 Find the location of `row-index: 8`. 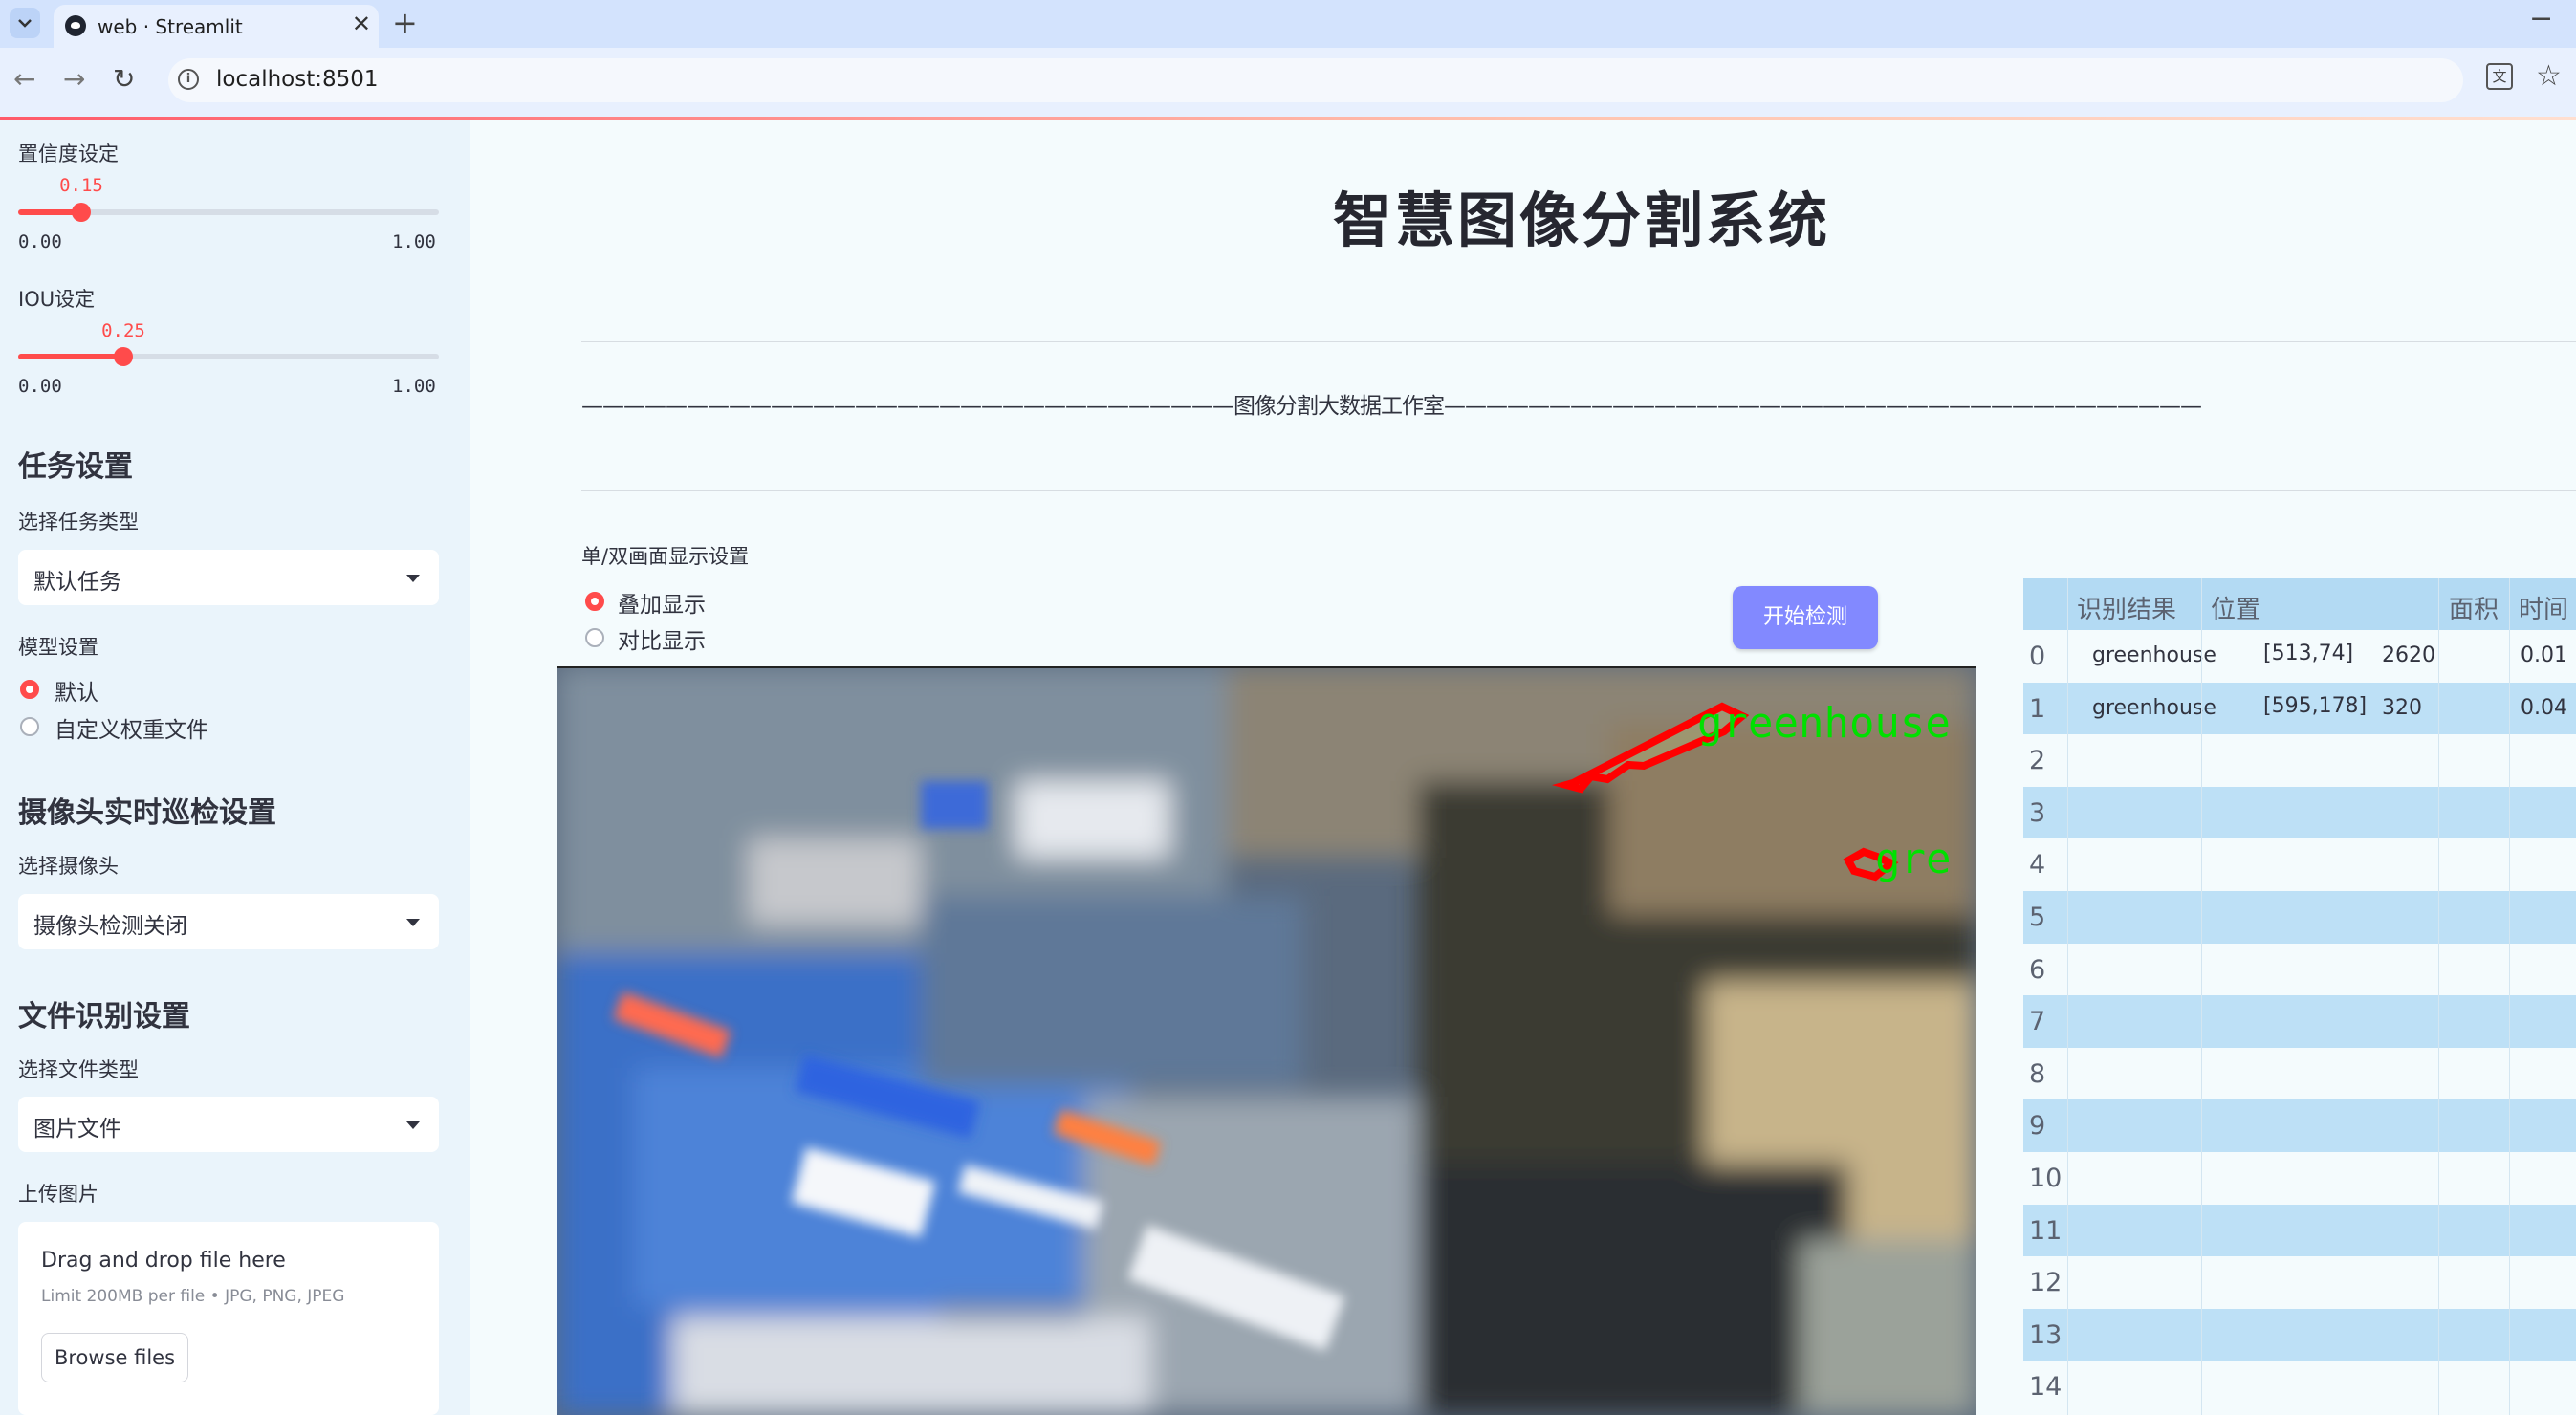

row-index: 8 is located at coordinates (2037, 1073).